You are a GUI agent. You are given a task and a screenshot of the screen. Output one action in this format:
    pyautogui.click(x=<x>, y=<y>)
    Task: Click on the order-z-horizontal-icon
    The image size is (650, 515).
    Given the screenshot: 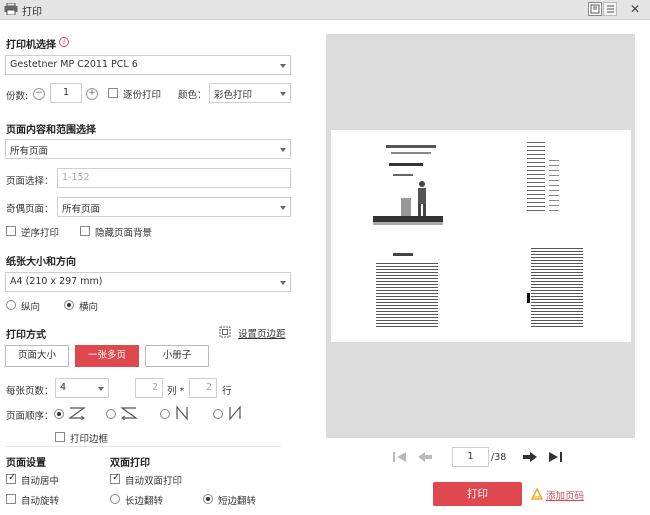 What is the action you would take?
    pyautogui.click(x=77, y=414)
    